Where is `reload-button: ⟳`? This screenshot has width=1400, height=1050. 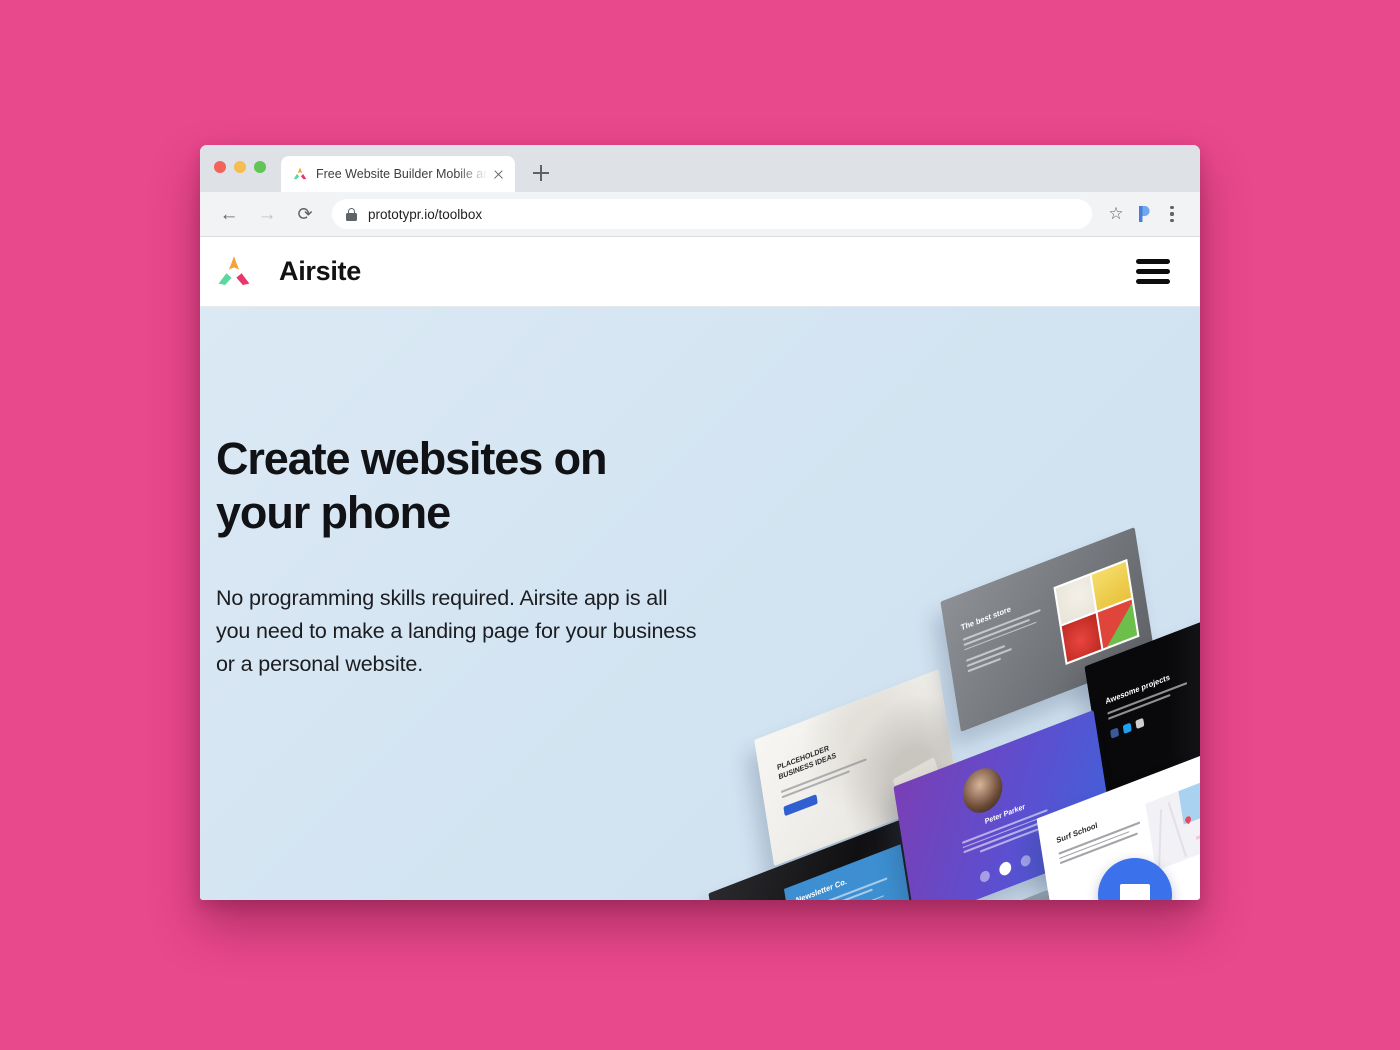 reload-button: ⟳ is located at coordinates (305, 214).